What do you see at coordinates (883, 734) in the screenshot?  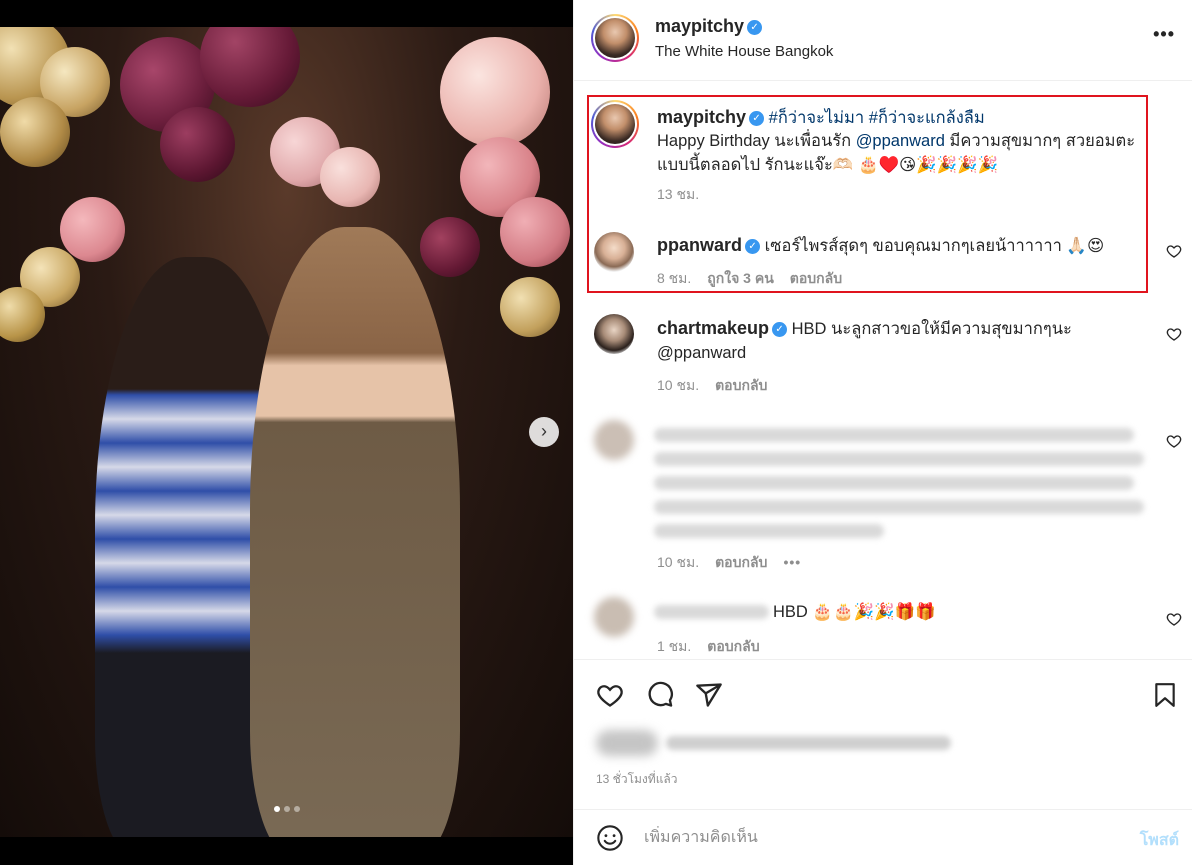 I see `post-actions: 13 ชั่วโมงที่แล้ว` at bounding box center [883, 734].